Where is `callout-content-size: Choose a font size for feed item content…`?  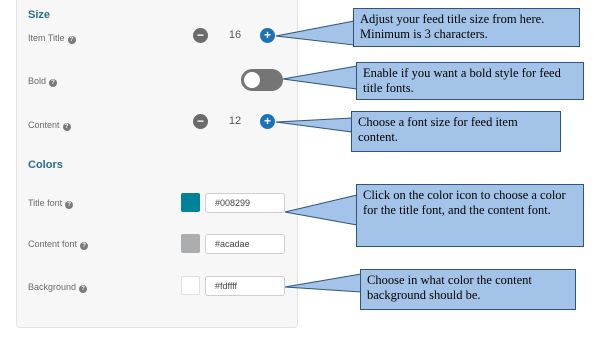 callout-content-size: Choose a font size for feed item content… is located at coordinates (456, 131).